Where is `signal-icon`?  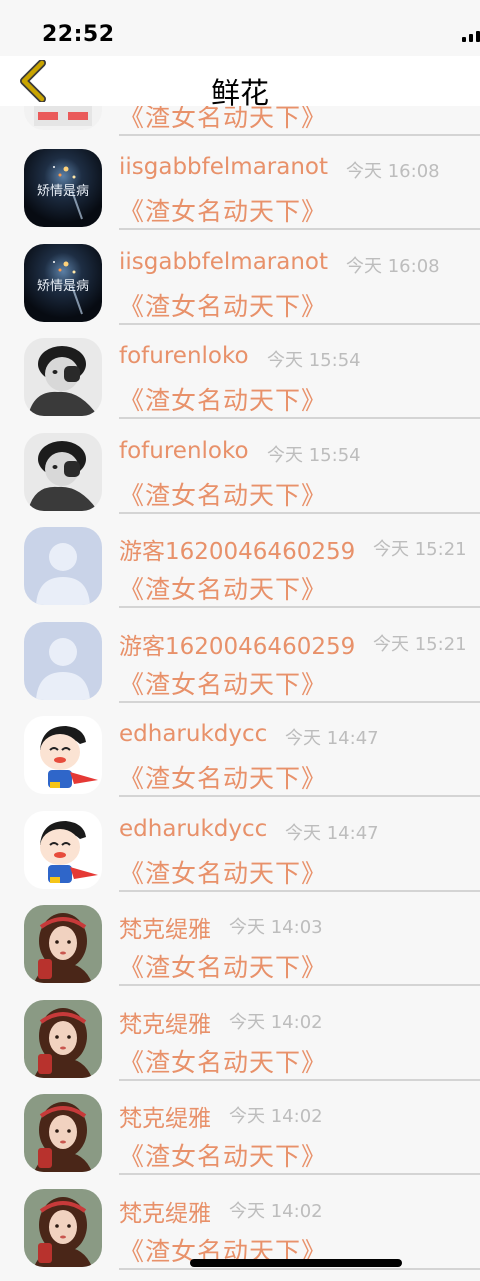 signal-icon is located at coordinates (471, 36).